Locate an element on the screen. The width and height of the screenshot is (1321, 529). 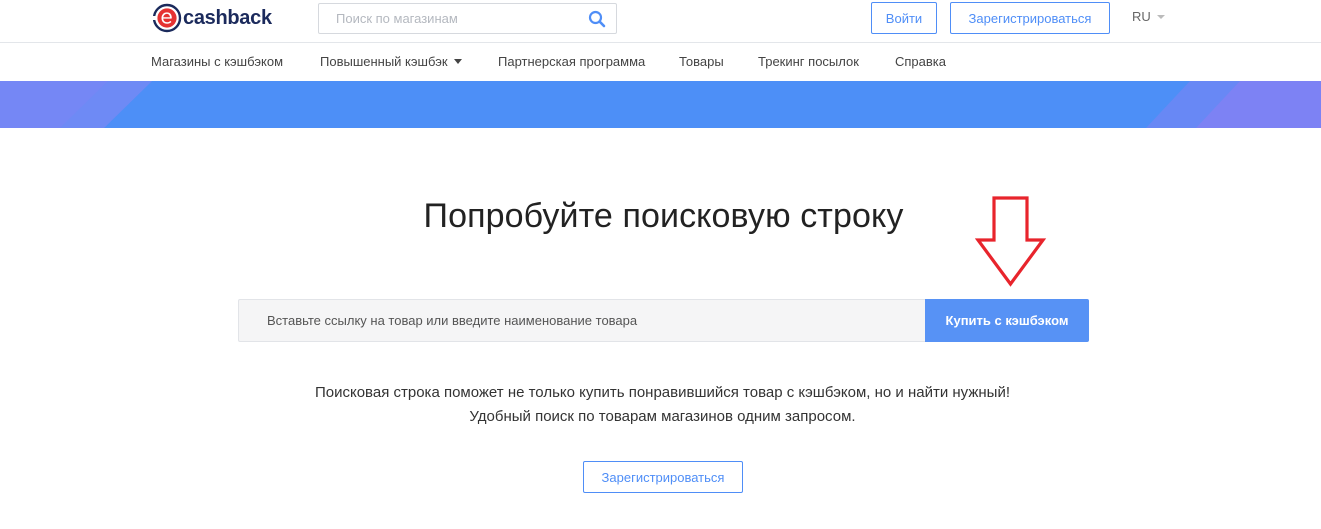
nav-item-help: Справка is located at coordinates (920, 61).